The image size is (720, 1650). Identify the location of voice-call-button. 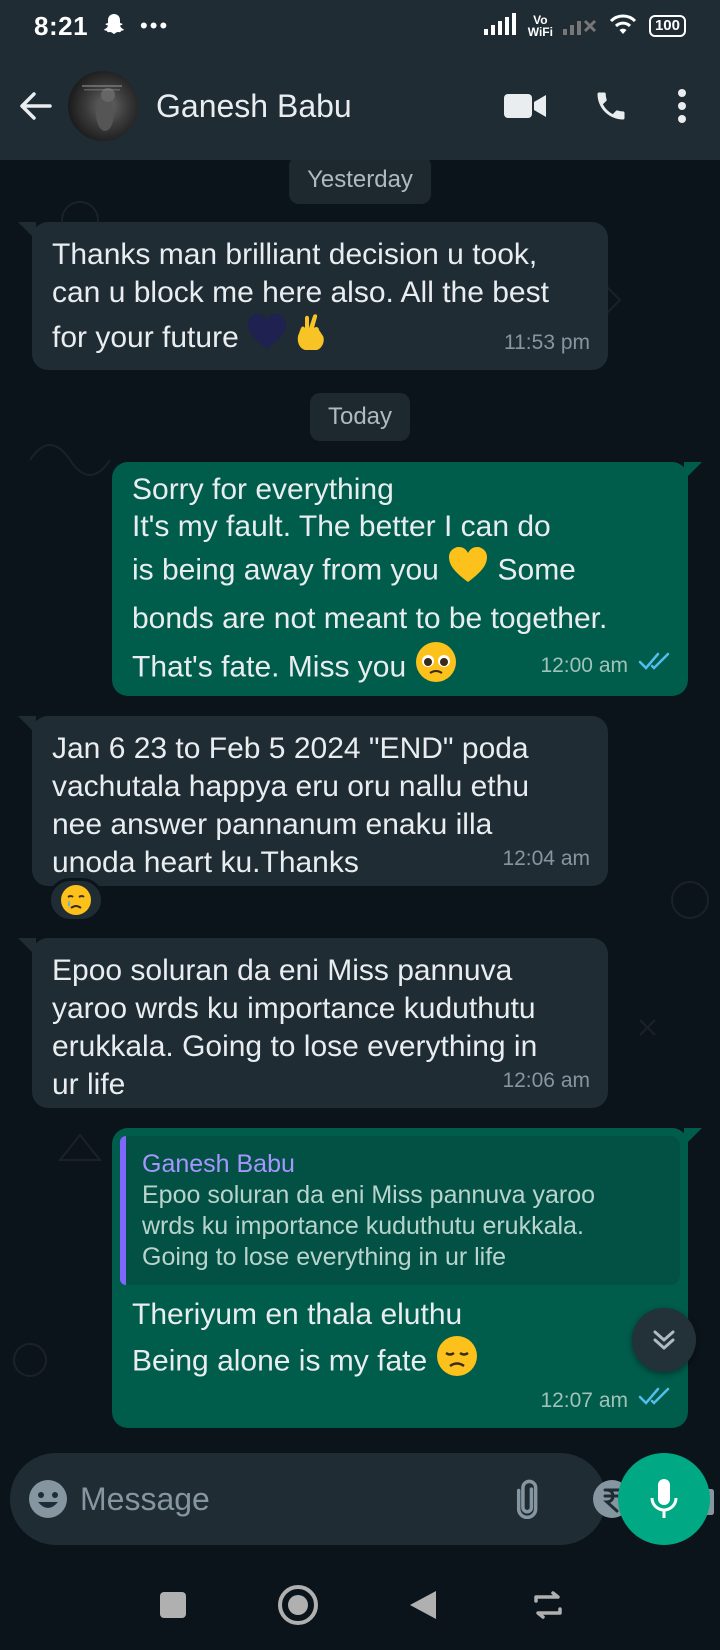
(611, 106).